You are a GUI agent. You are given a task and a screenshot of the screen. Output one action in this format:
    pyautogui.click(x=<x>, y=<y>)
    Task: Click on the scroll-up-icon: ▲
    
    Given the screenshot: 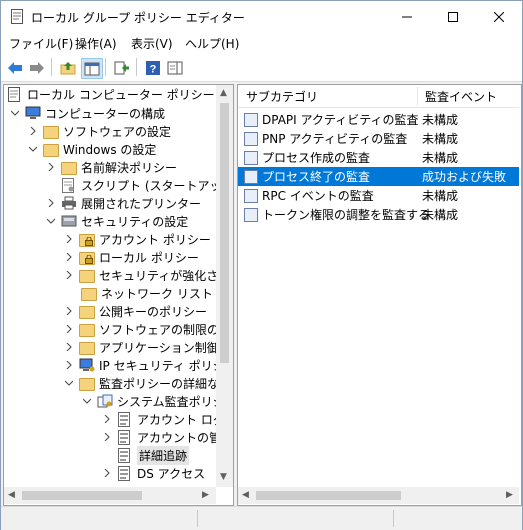 What is the action you would take?
    pyautogui.click(x=223, y=93)
    